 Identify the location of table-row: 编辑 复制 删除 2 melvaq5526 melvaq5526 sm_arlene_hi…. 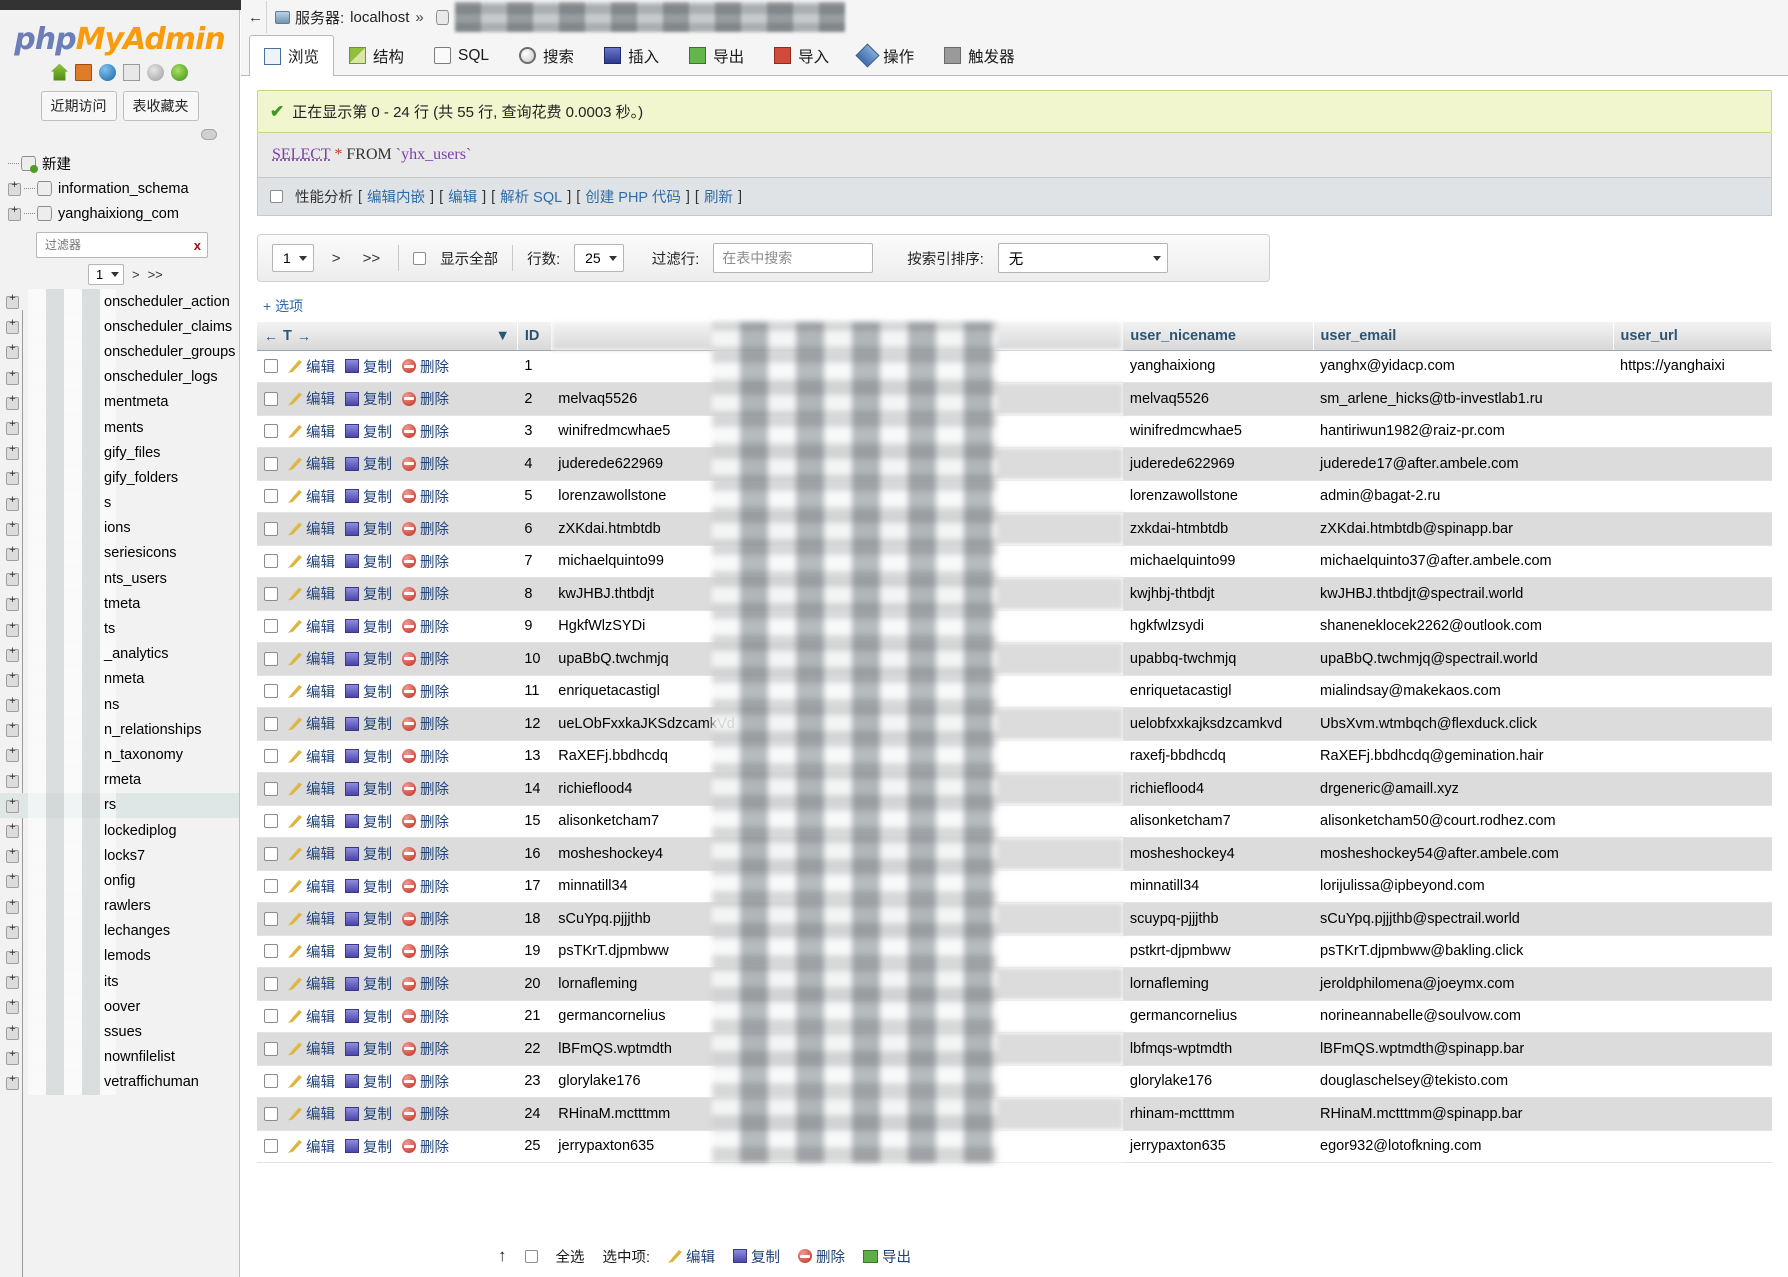
(1014, 399).